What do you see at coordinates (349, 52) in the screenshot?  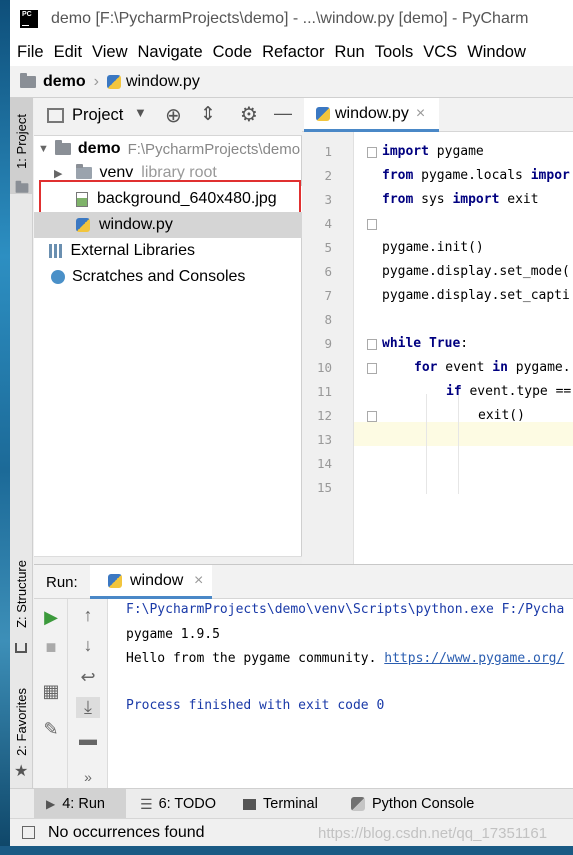 I see `menu-run: Run` at bounding box center [349, 52].